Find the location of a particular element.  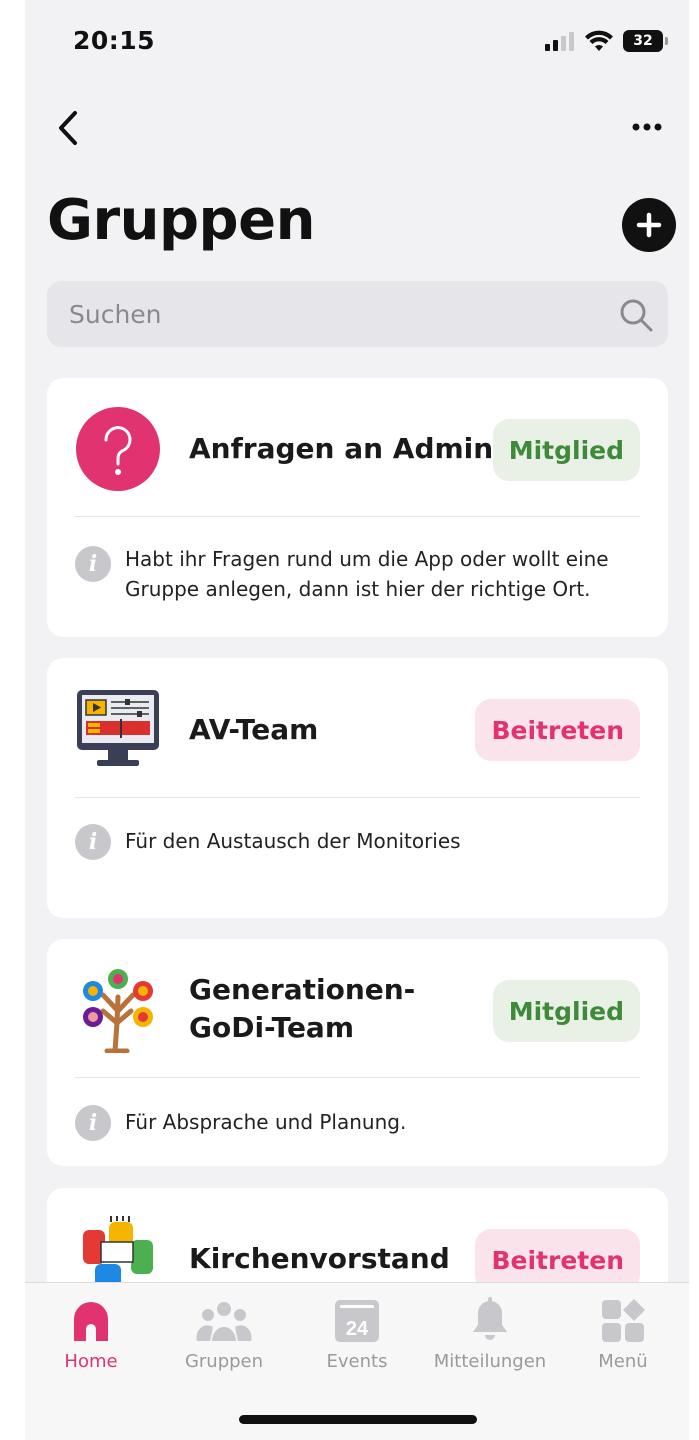

tab-label: Mitteilungen is located at coordinates (490, 1361).